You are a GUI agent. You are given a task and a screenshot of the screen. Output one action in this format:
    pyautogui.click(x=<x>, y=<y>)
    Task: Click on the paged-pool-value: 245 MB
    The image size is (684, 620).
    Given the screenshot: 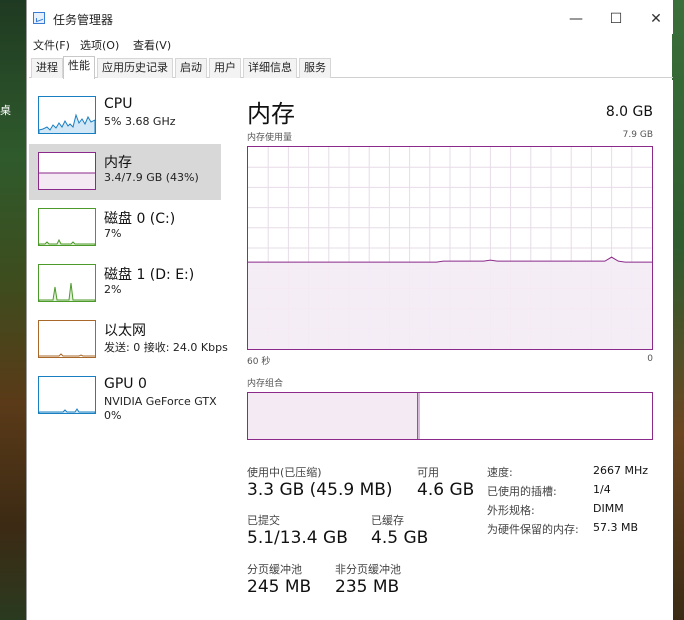 What is the action you would take?
    pyautogui.click(x=279, y=587)
    